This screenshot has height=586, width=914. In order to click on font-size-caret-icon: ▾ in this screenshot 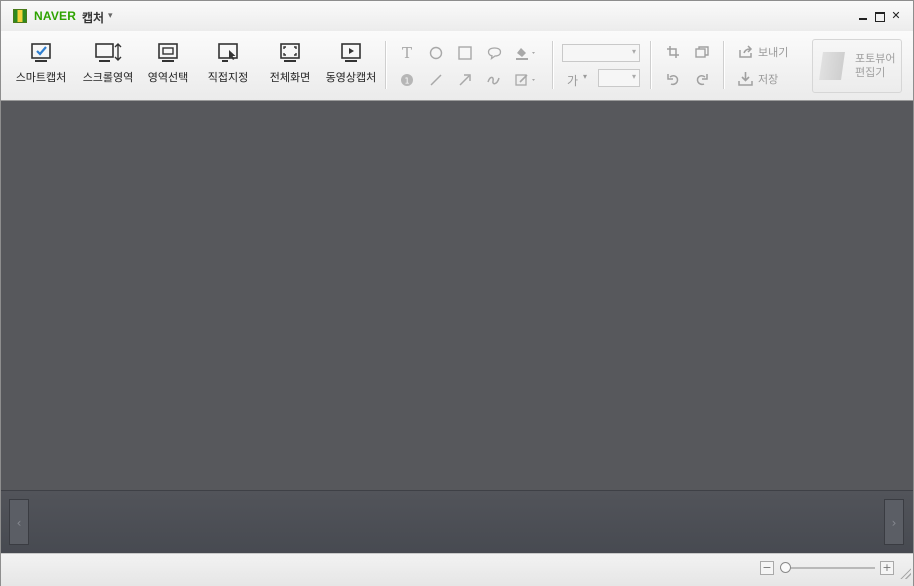, I will do `click(585, 76)`.